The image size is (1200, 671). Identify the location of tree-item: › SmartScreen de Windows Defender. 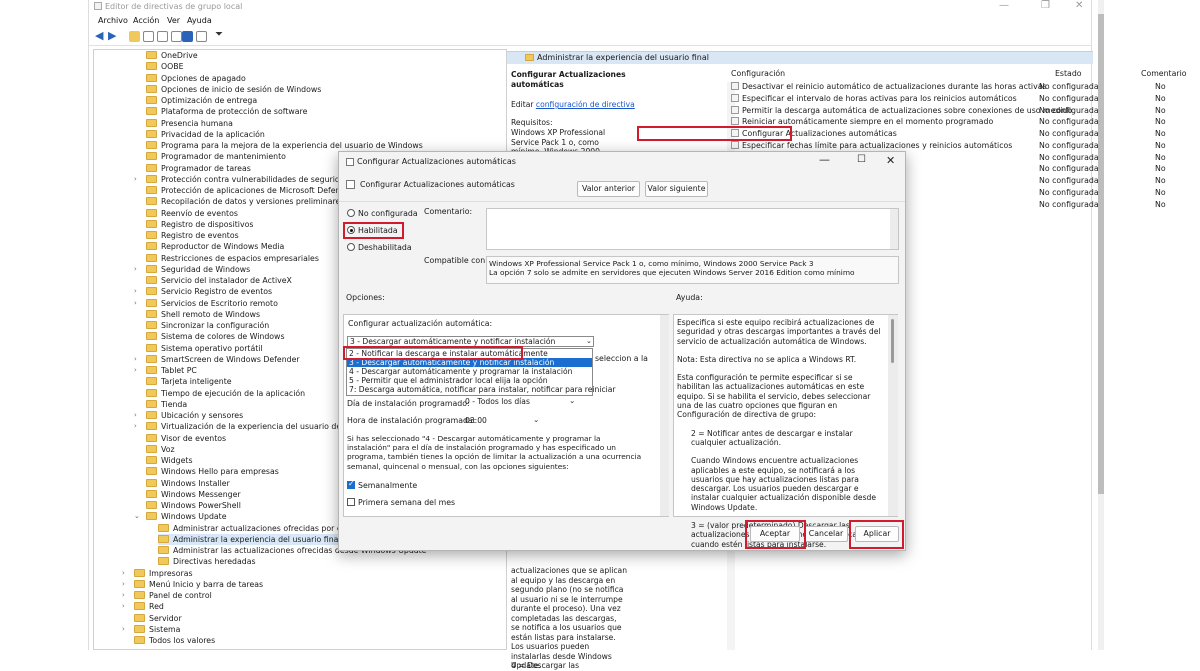
(217, 359).